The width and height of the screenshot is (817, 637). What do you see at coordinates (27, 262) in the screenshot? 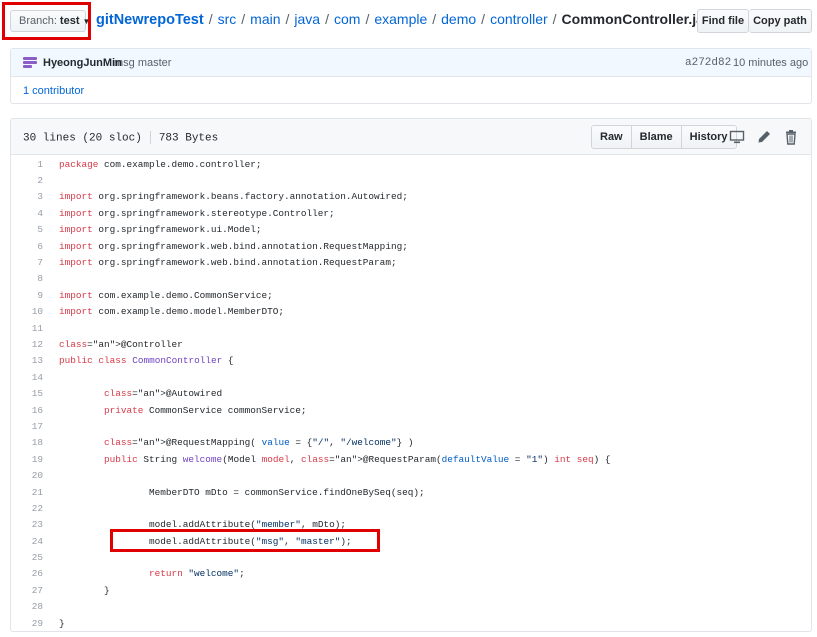
I see `line-number: 7` at bounding box center [27, 262].